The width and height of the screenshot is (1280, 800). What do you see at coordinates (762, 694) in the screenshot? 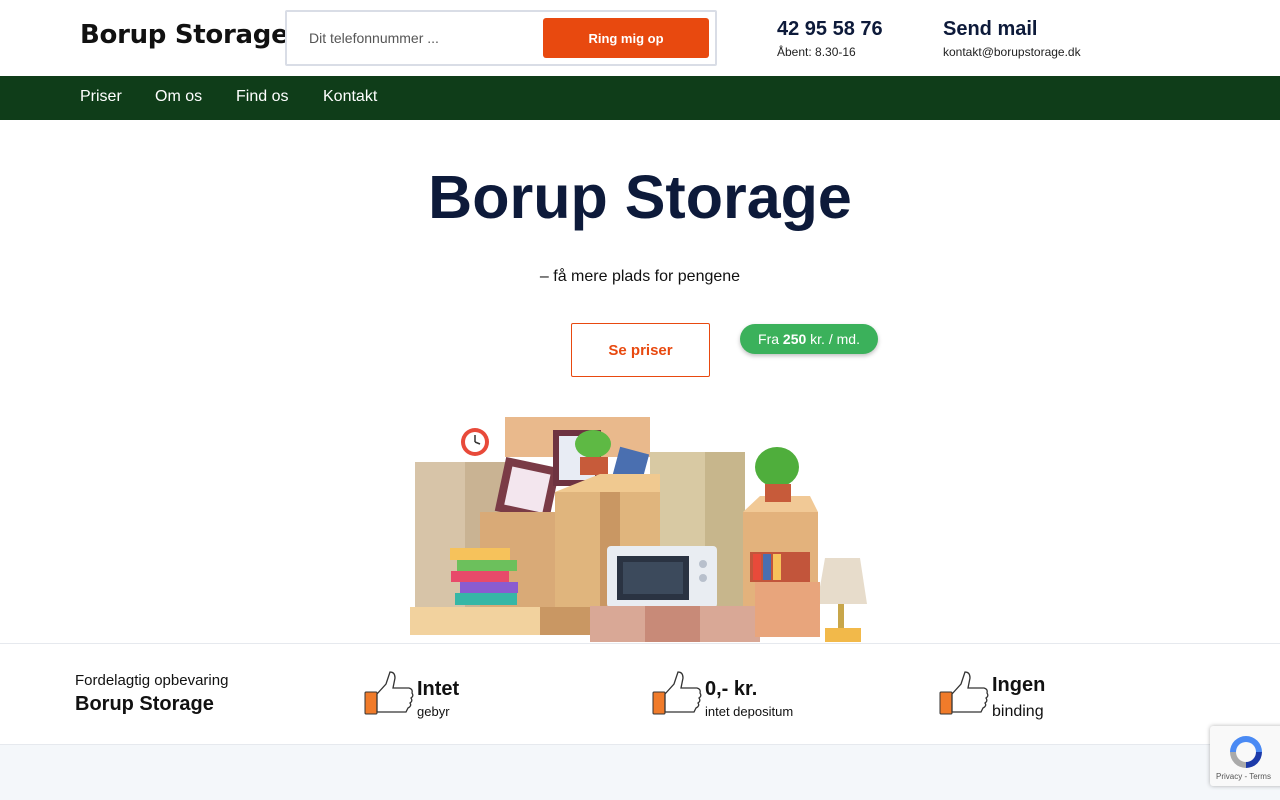
I see `feature-no-deposit: 0,- kr. intet depositum` at bounding box center [762, 694].